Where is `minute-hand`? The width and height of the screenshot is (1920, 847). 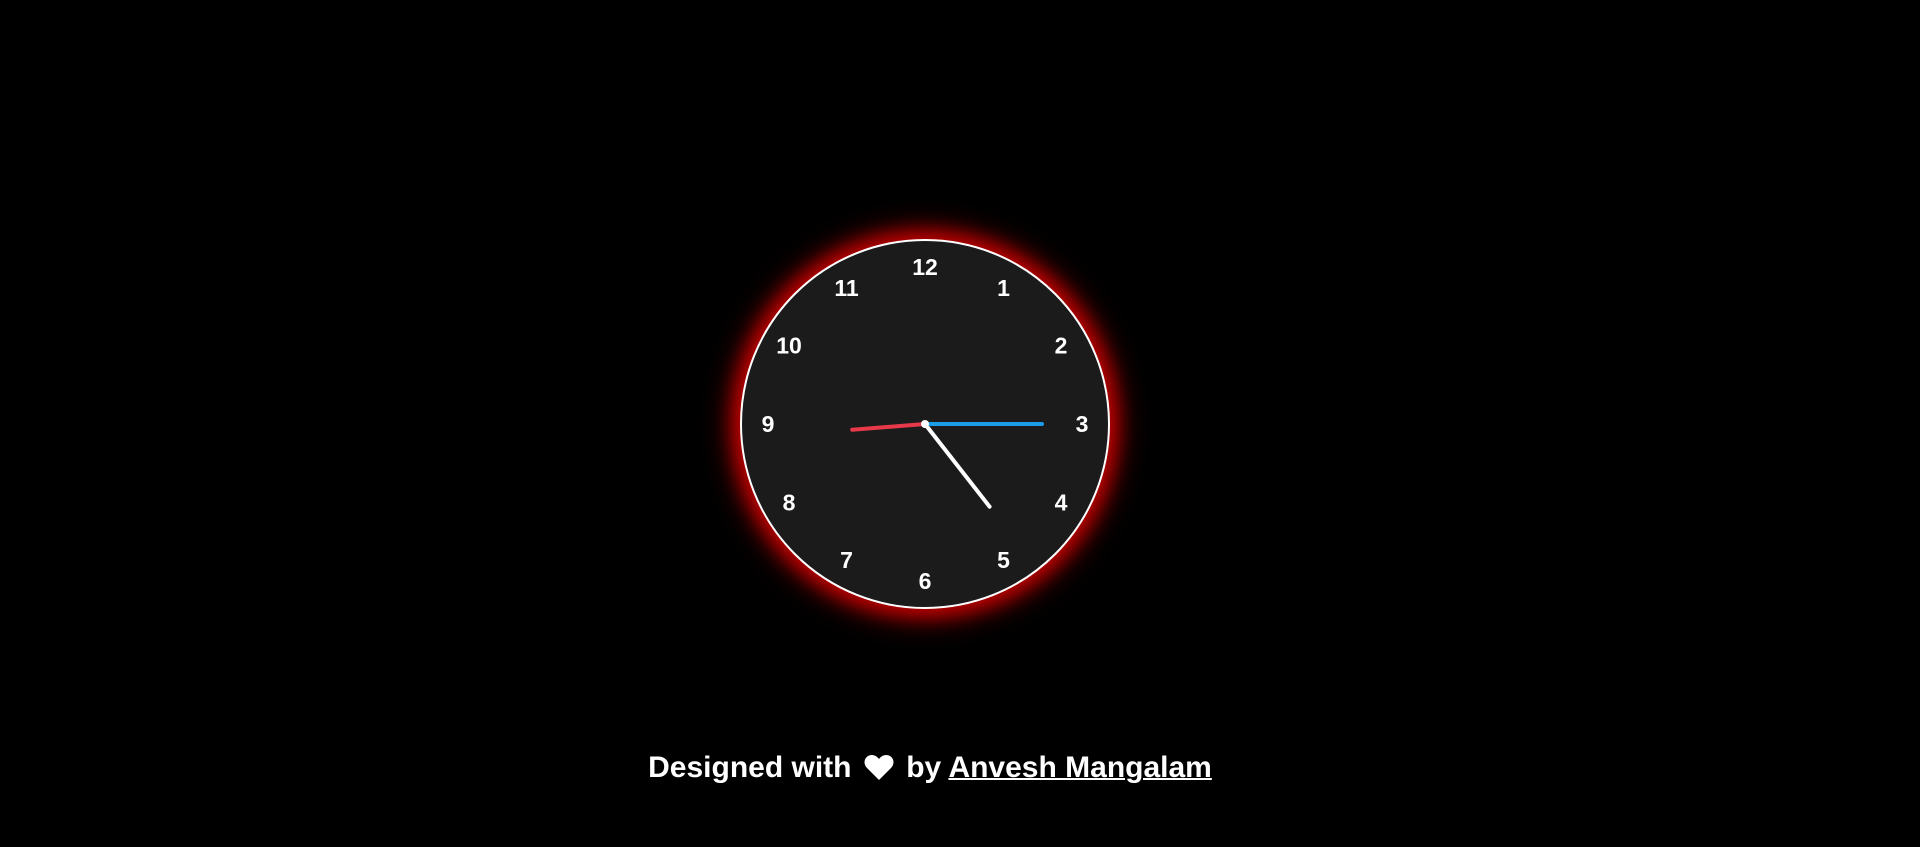
minute-hand is located at coordinates (888, 427).